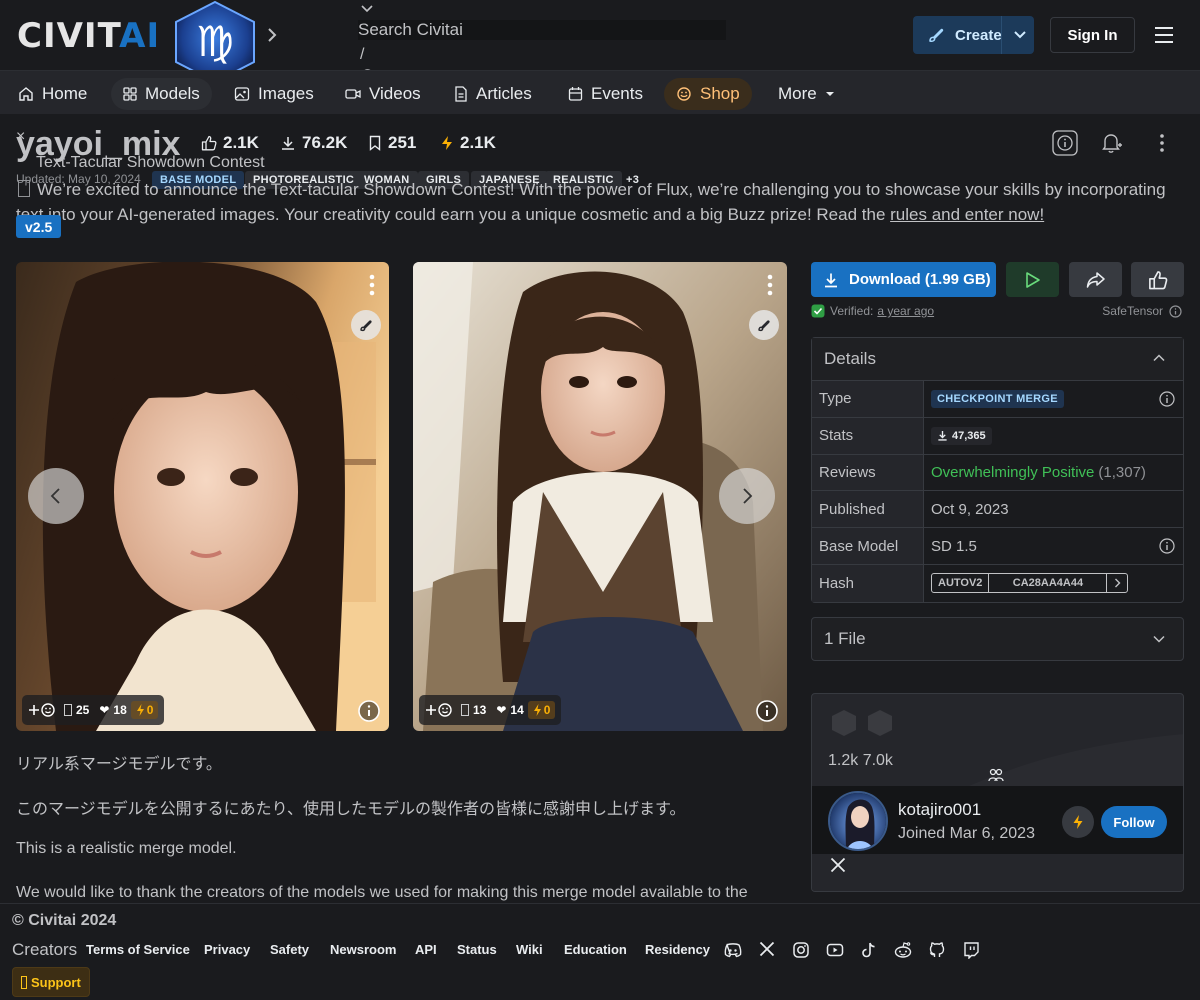 This screenshot has width=1200, height=1000. What do you see at coordinates (56, 982) in the screenshot?
I see `support-label: Support` at bounding box center [56, 982].